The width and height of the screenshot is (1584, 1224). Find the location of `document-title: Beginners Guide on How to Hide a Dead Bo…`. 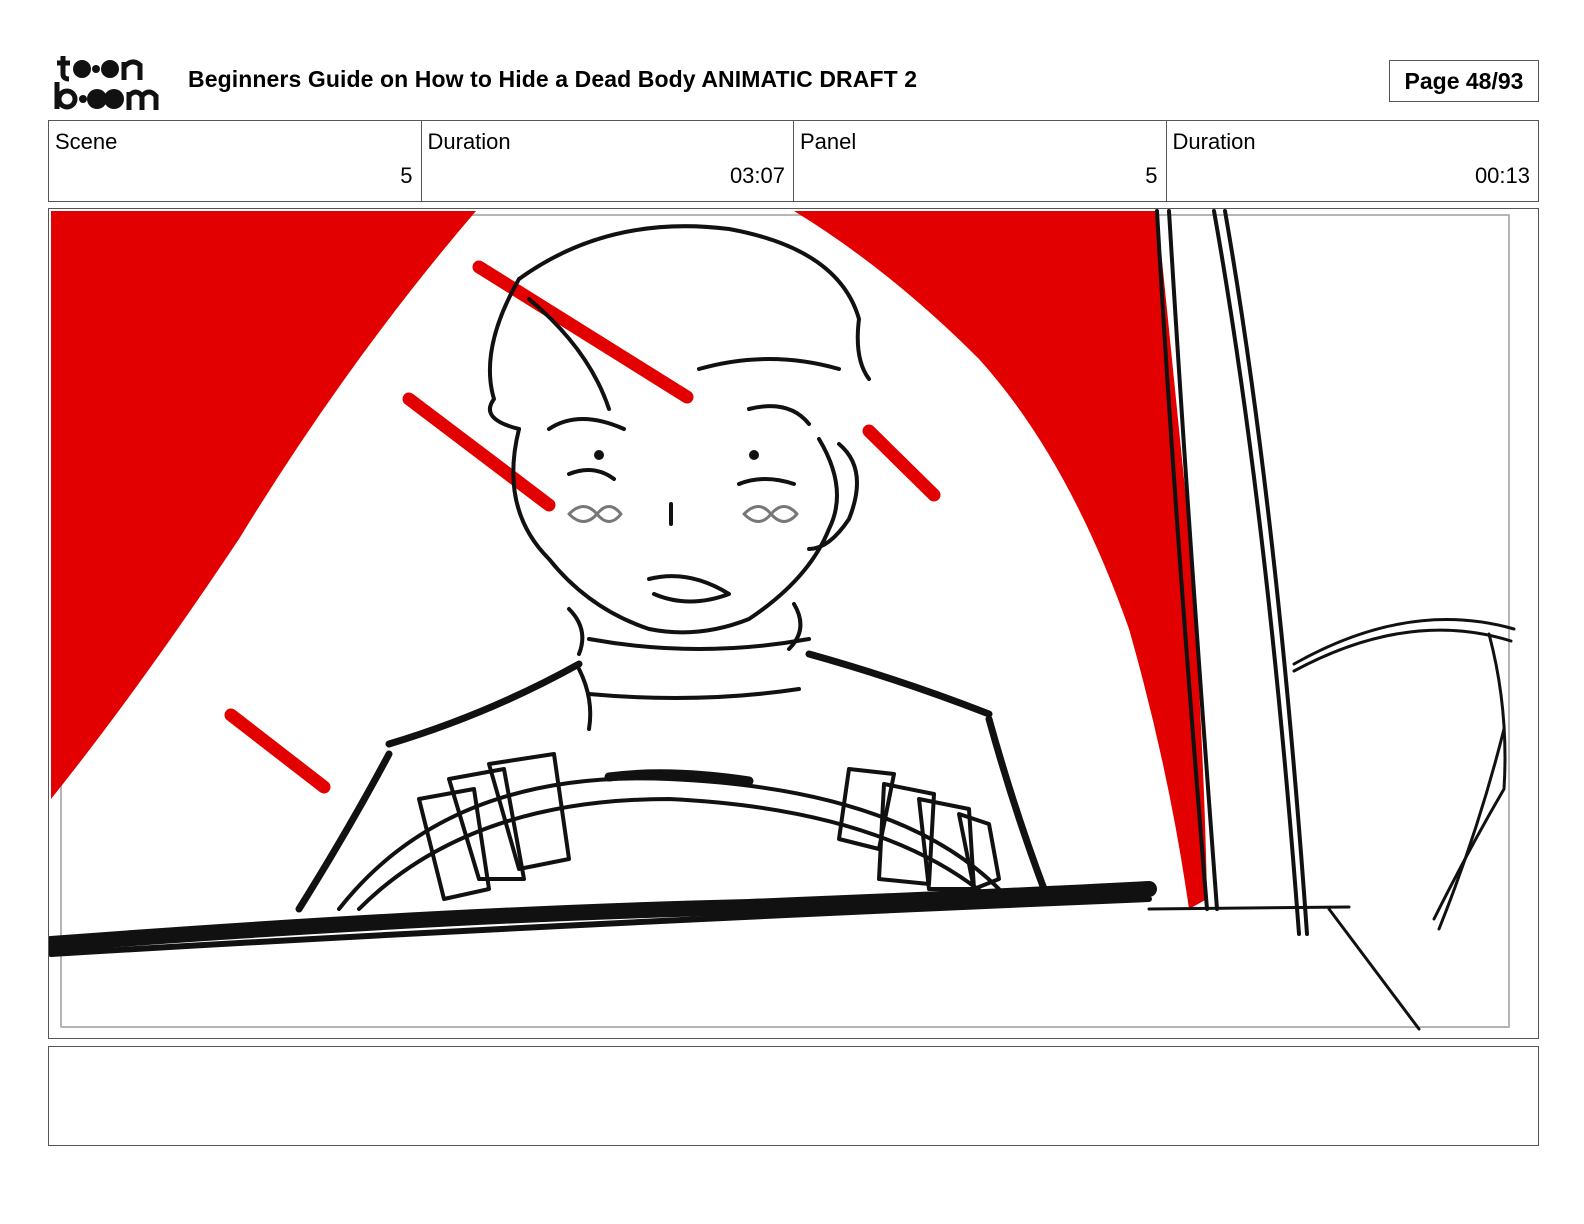

document-title: Beginners Guide on How to Hide a Dead Bo… is located at coordinates (553, 79).